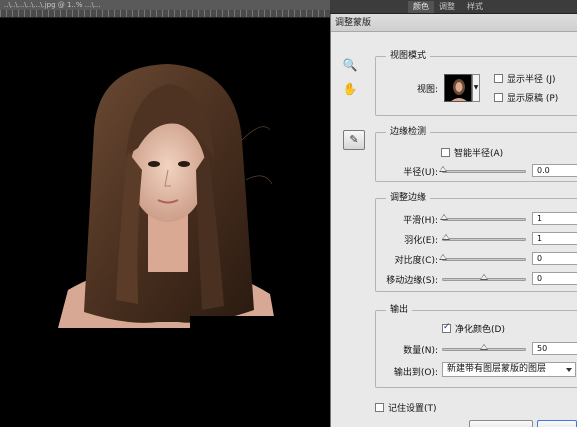 This screenshot has height=427, width=577. I want to click on shift-edge-label: 移动边缘(S):, so click(412, 281).